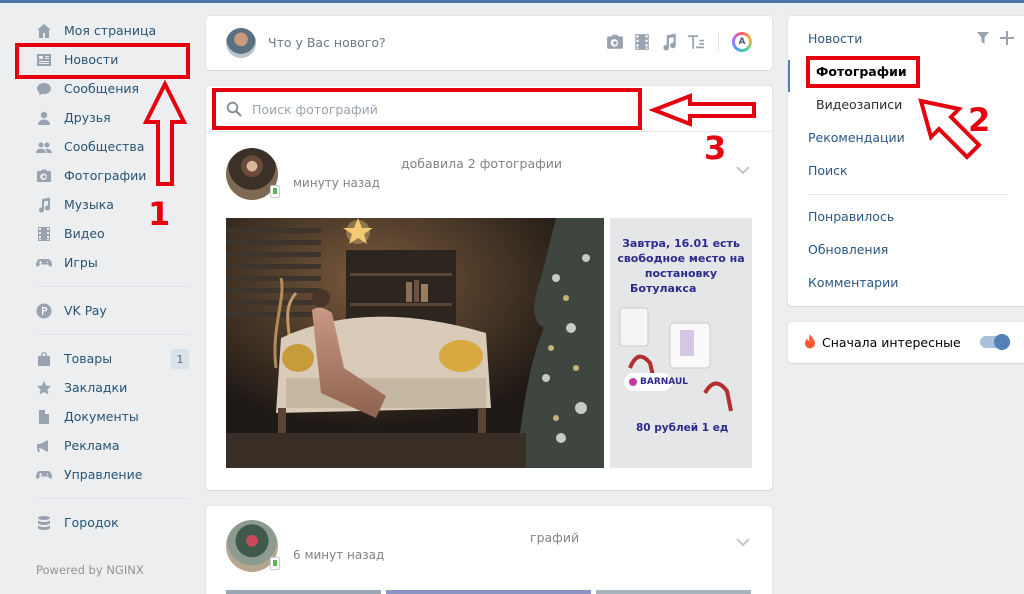 The height and width of the screenshot is (594, 1024). I want to click on highlight-photos, so click(863, 72).